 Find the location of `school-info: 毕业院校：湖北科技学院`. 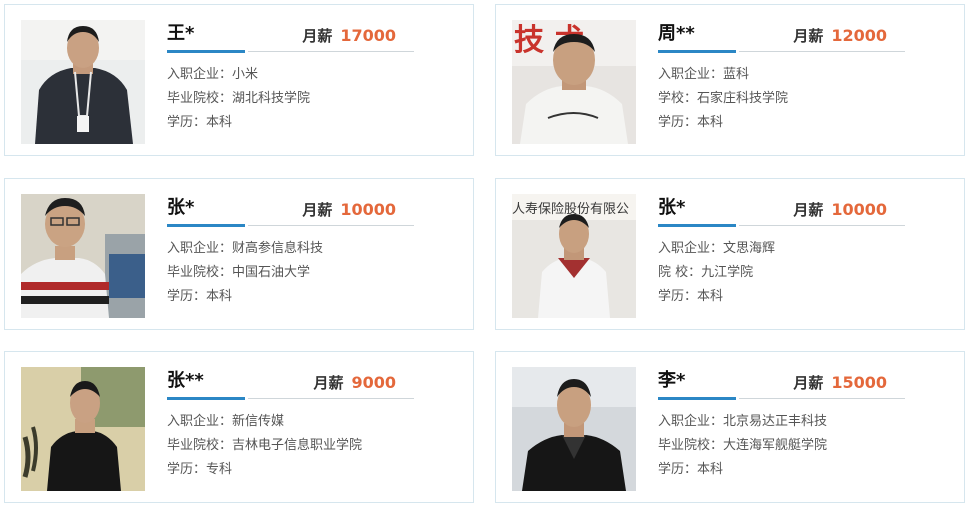

school-info: 毕业院校：湖北科技学院 is located at coordinates (239, 98).